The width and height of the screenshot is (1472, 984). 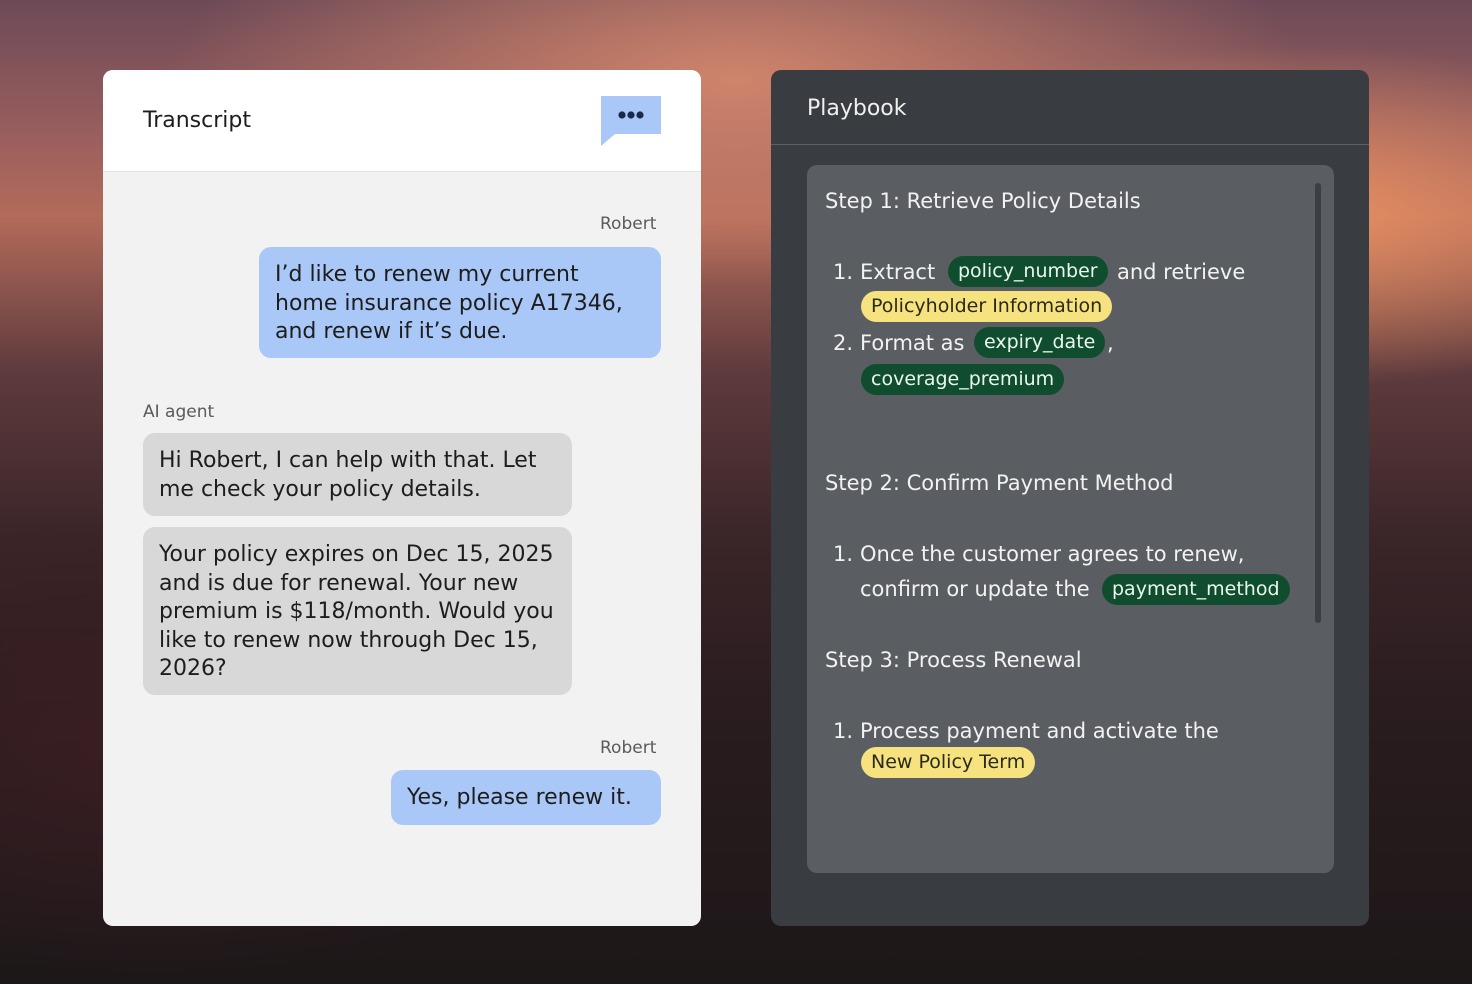 I want to click on step-item-text: Format as, so click(x=912, y=343).